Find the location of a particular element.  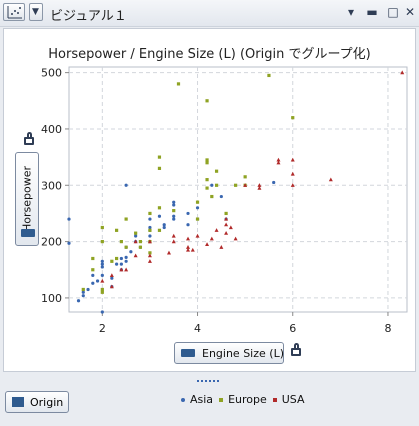

origin-button-label: Origin is located at coordinates (47, 402).